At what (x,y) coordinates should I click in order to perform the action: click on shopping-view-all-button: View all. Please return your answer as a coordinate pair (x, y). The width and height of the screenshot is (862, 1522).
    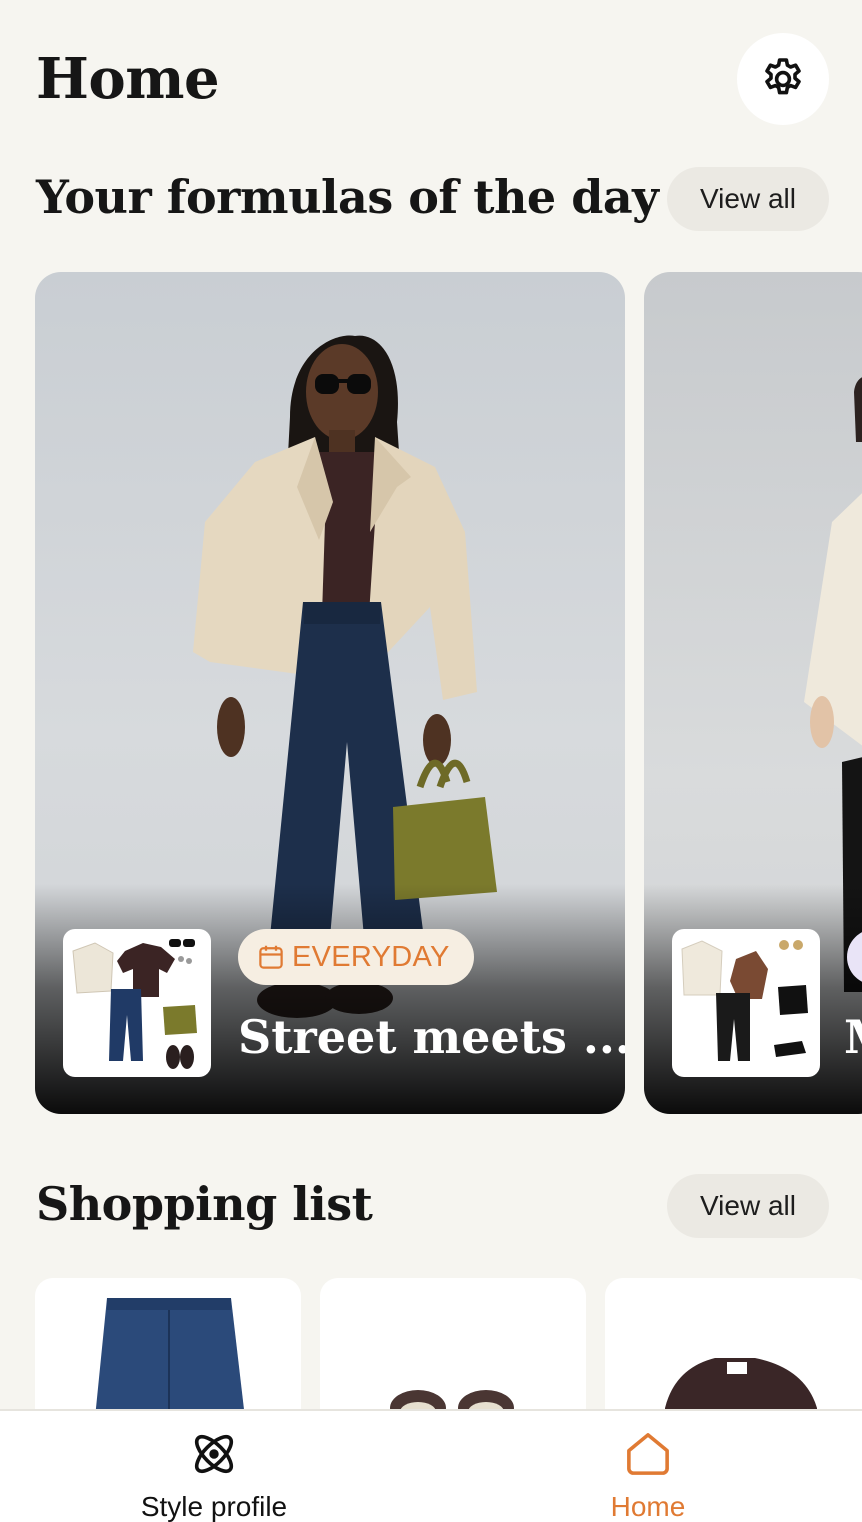
    Looking at the image, I should click on (748, 1206).